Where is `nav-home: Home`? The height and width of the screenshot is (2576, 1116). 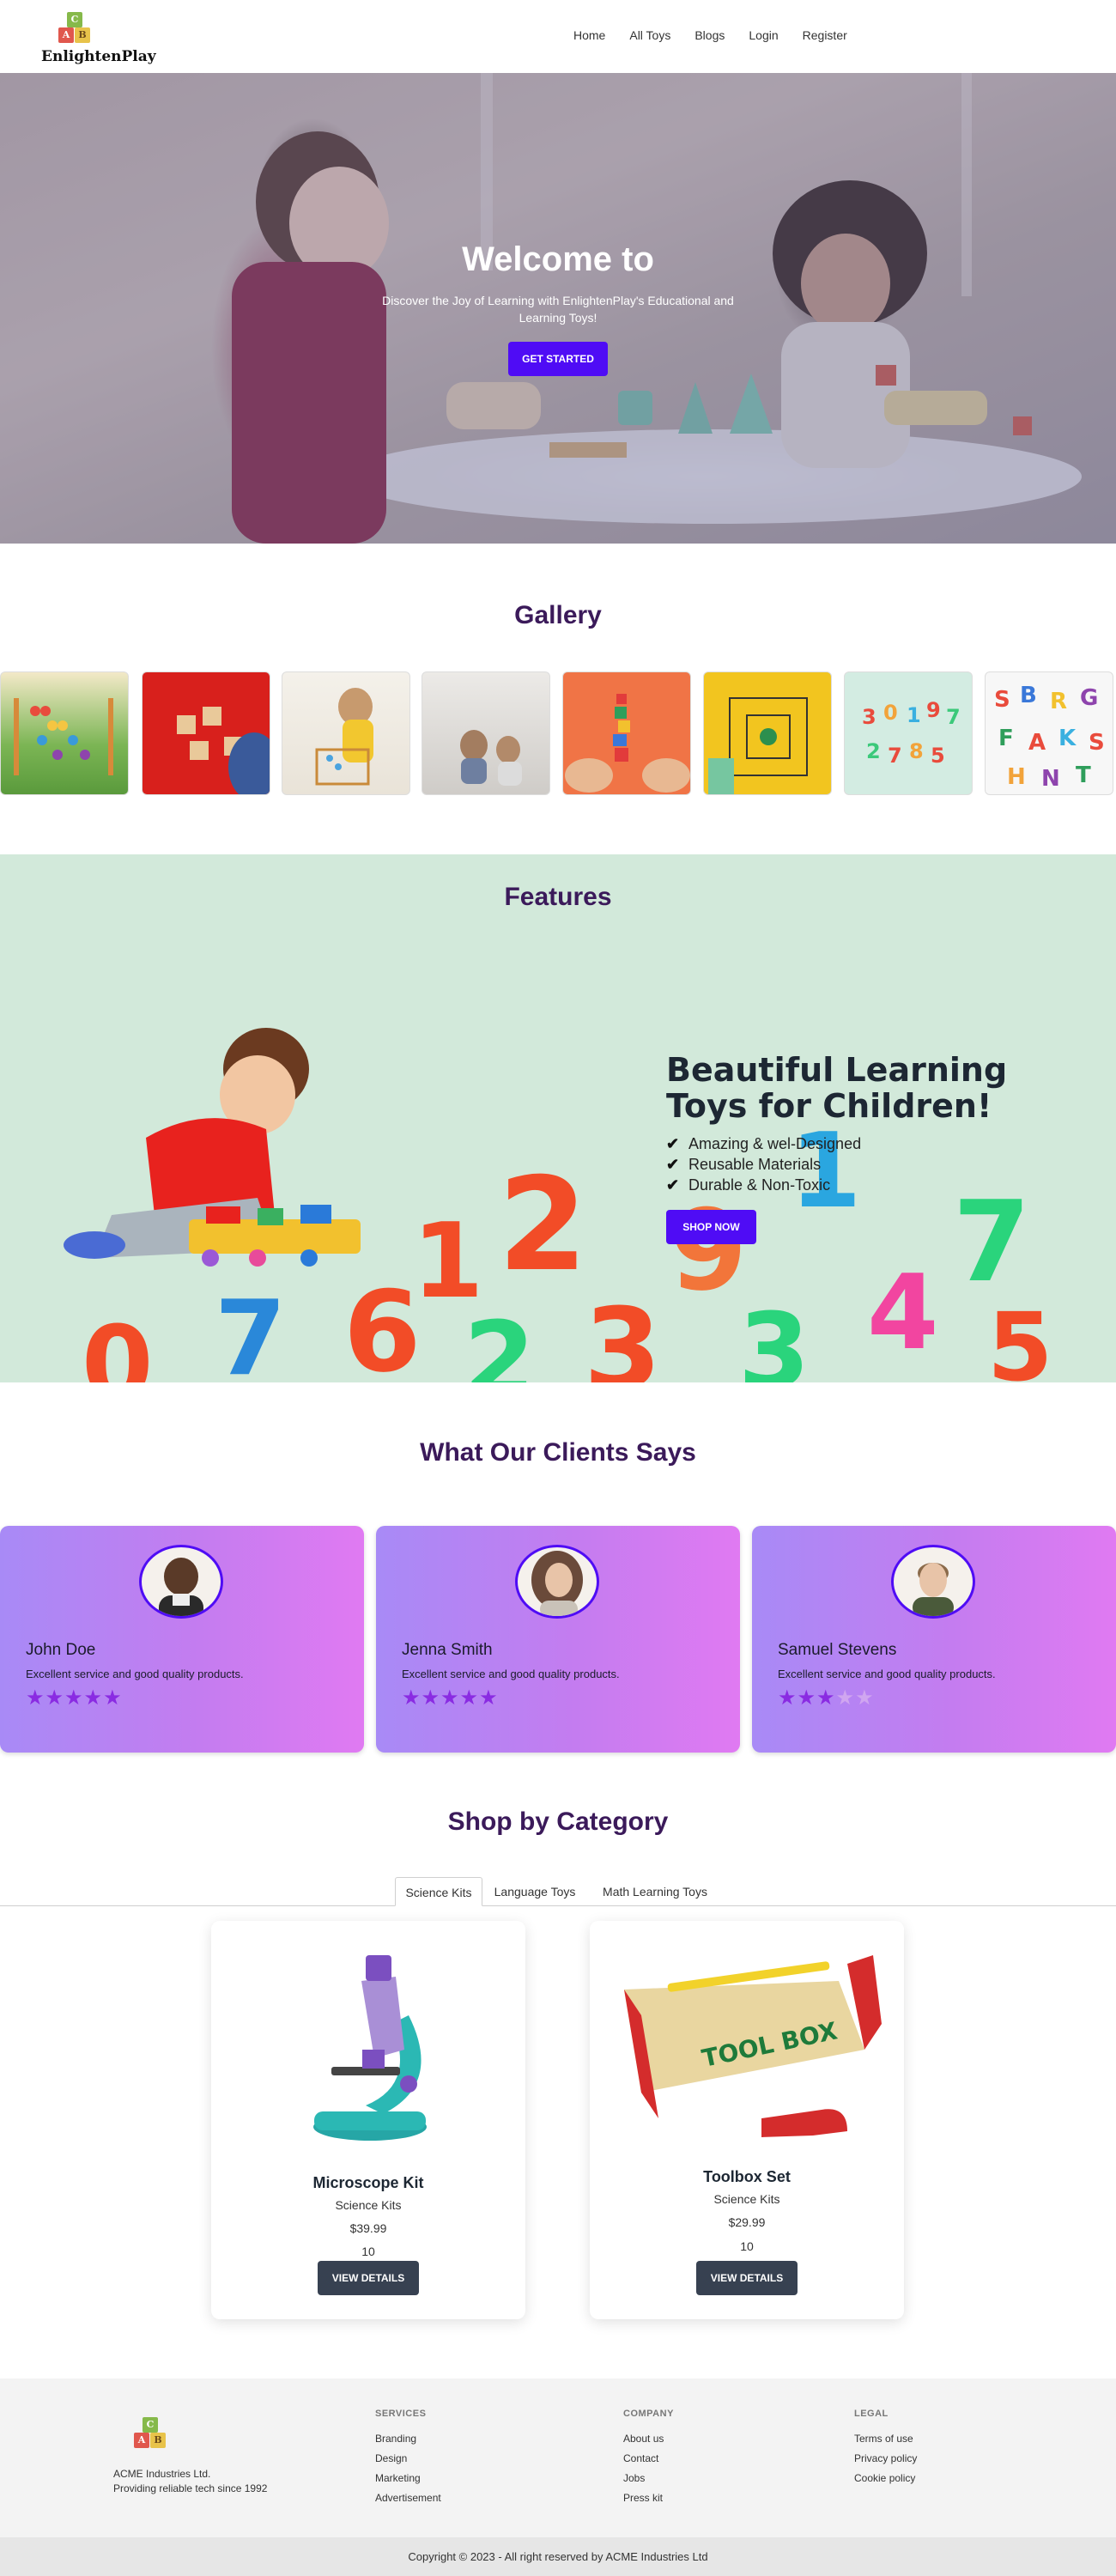 nav-home: Home is located at coordinates (589, 35).